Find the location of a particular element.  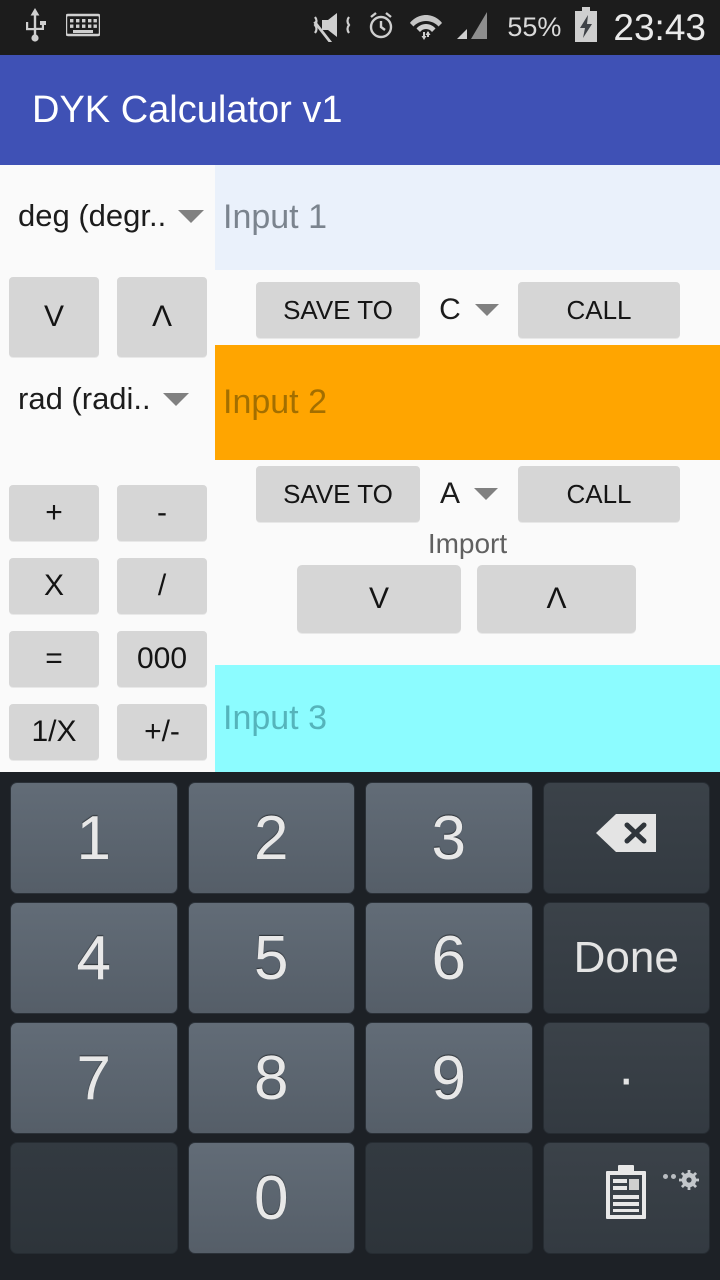

call-button-2: CALL is located at coordinates (599, 494).